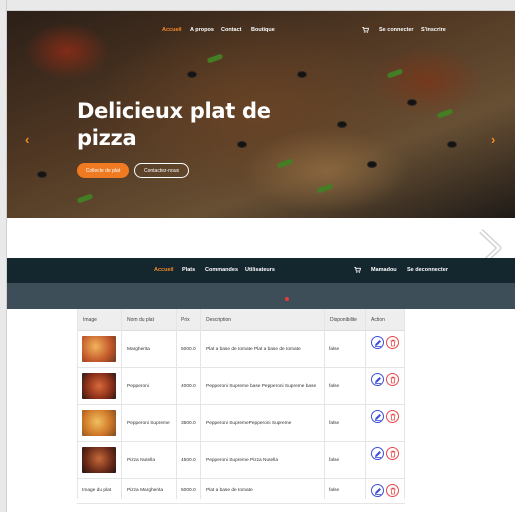 This screenshot has height=512, width=515. I want to click on header-name: Nom du plat, so click(140, 320).